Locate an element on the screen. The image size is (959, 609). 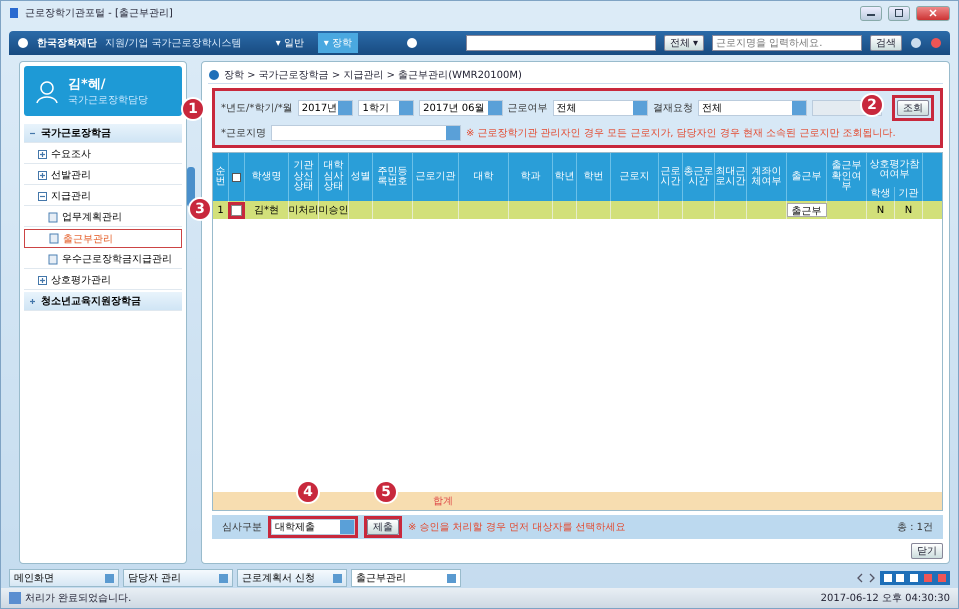
collapse-icon is located at coordinates (42, 196).